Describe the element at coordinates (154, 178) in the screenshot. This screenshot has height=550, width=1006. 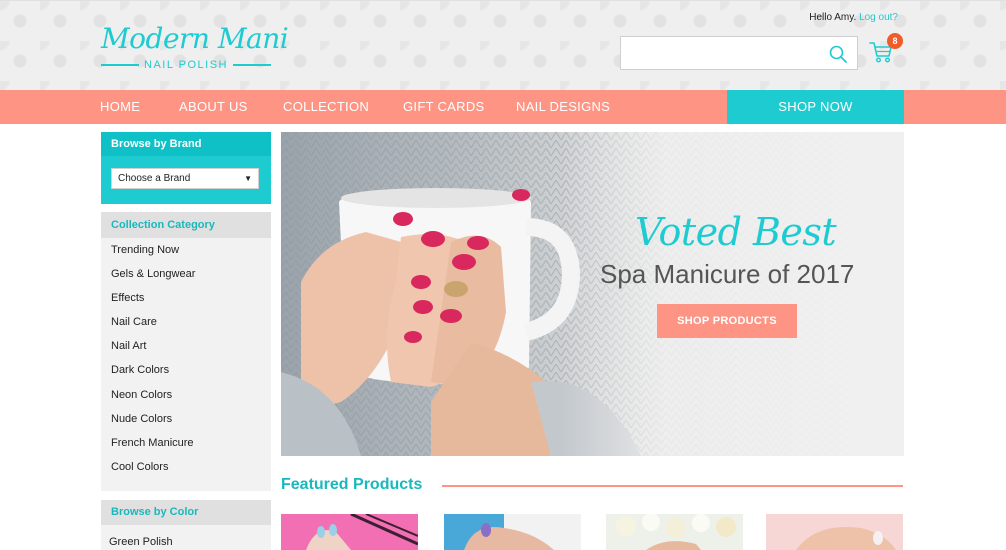
I see `brand-select-value: Choose a Brand` at that location.